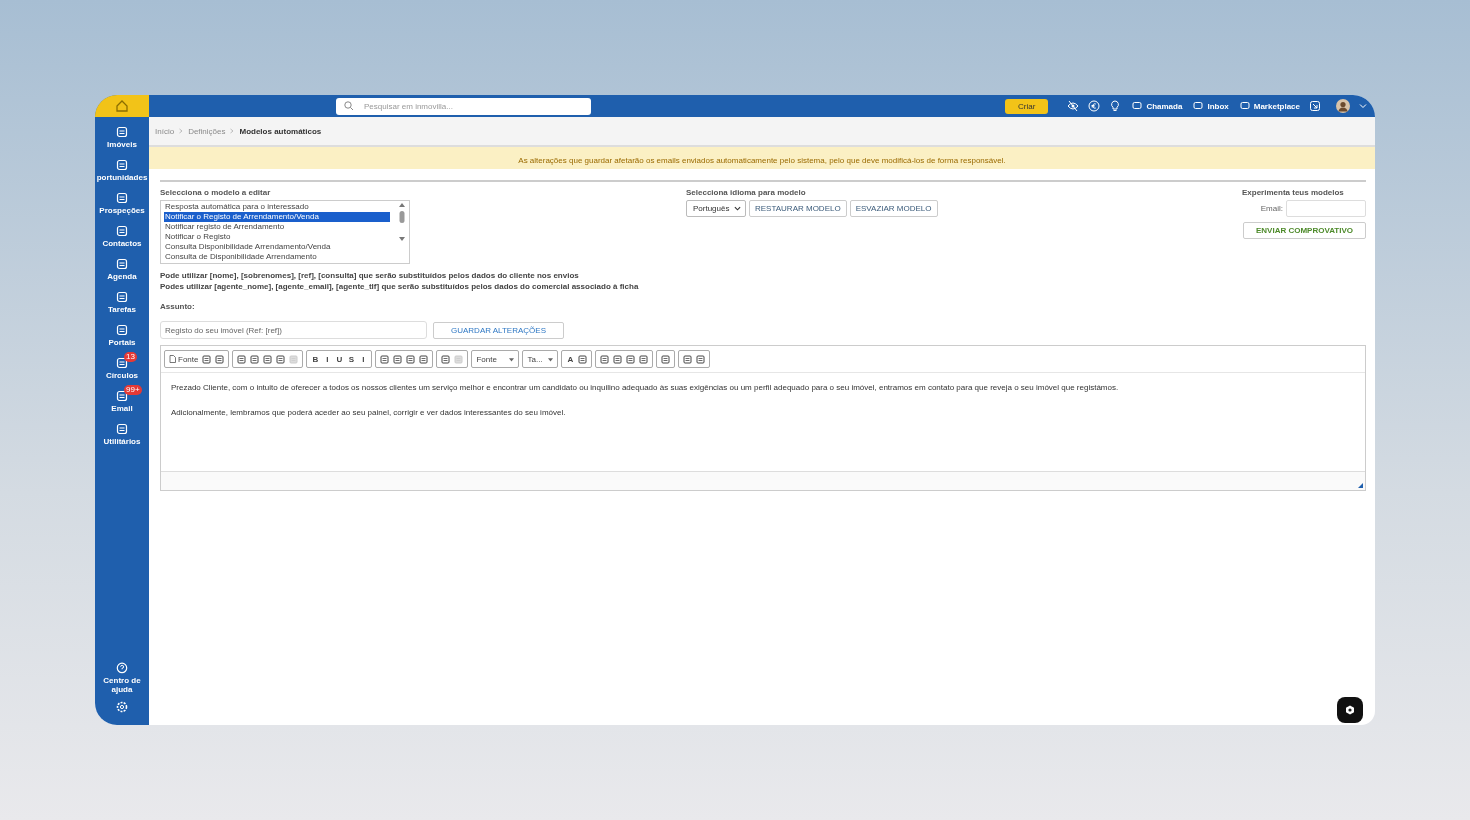 This screenshot has height=820, width=1470. What do you see at coordinates (369, 412) in the screenshot?
I see `email-paragraph: Adicionalmente, lembramos que poderá aceder ao seu painel, corrigir e ver dados interessantes do seu imóvel.` at bounding box center [369, 412].